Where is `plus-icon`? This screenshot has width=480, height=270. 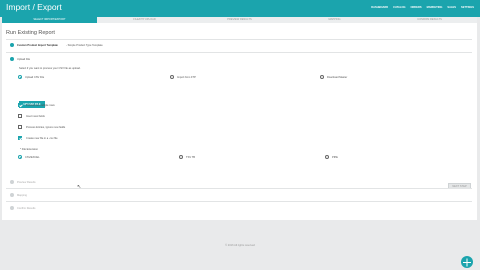
plus-icon is located at coordinates (467, 262).